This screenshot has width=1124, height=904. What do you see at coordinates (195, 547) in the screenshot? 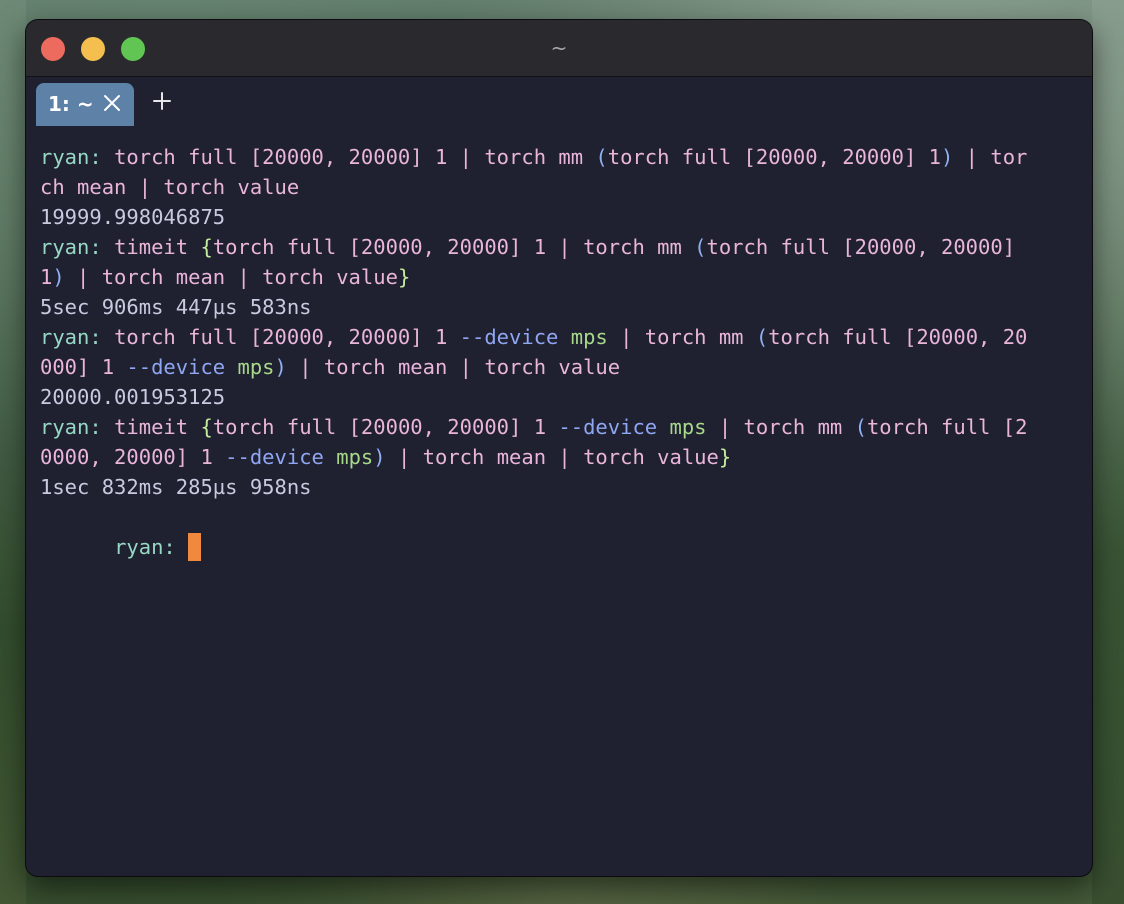
I see `cursor` at bounding box center [195, 547].